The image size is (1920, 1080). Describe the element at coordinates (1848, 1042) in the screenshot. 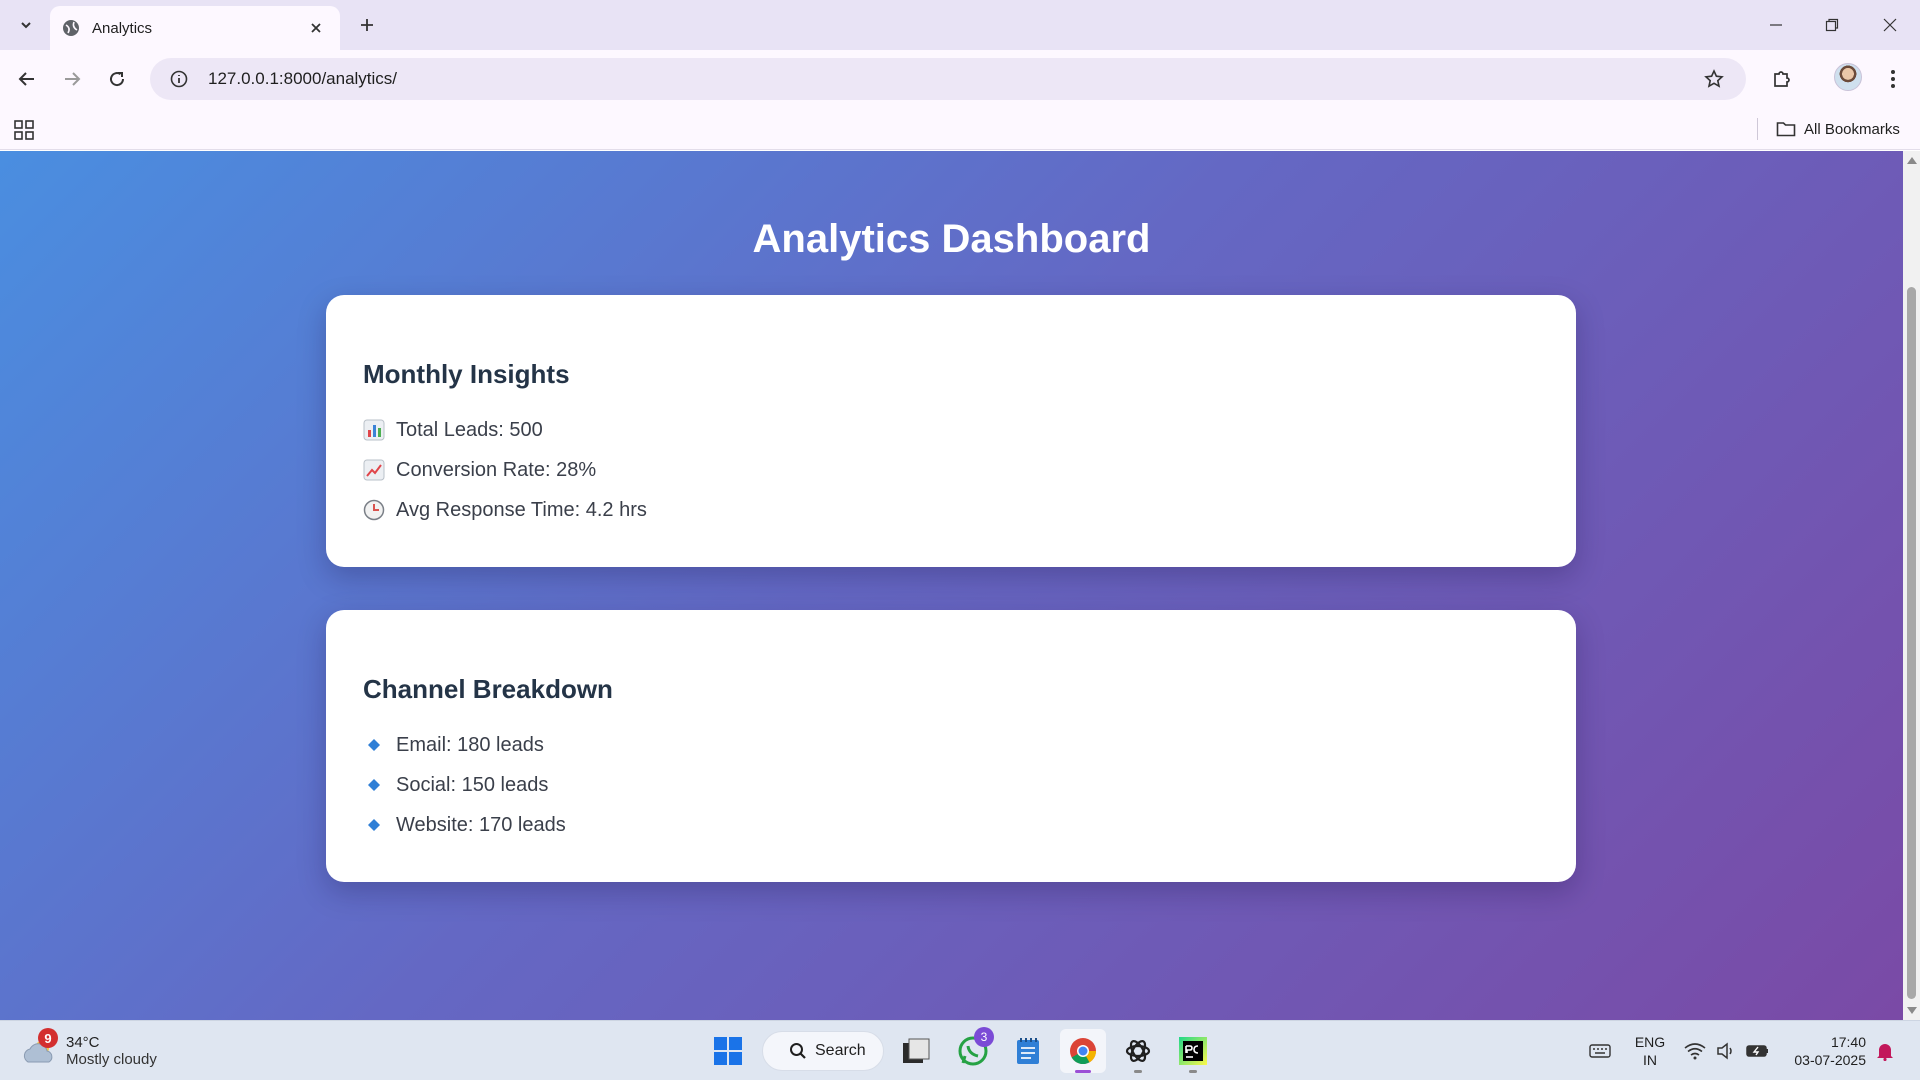

I see `clock-time: 17:40` at that location.